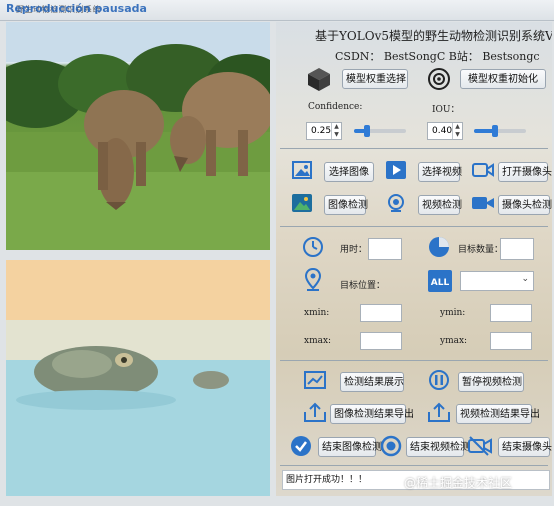 The image size is (554, 506). Describe the element at coordinates (319, 79) in the screenshot. I see `cube-icon` at that location.